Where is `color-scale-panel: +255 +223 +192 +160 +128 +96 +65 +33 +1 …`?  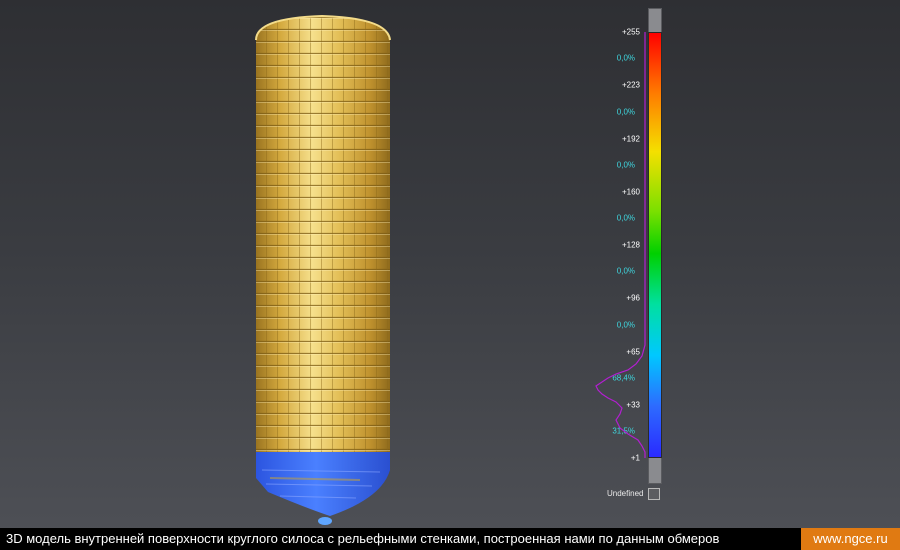
color-scale-panel: +255 +223 +192 +160 +128 +96 +65 +33 +1 … is located at coordinates (635, 255).